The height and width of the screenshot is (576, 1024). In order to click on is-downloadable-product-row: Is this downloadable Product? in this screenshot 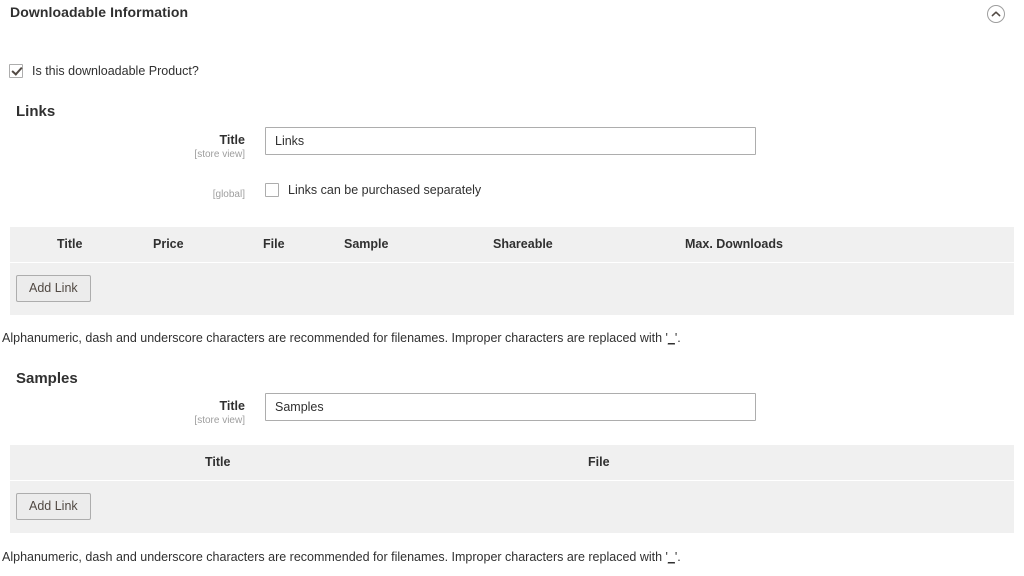, I will do `click(104, 71)`.